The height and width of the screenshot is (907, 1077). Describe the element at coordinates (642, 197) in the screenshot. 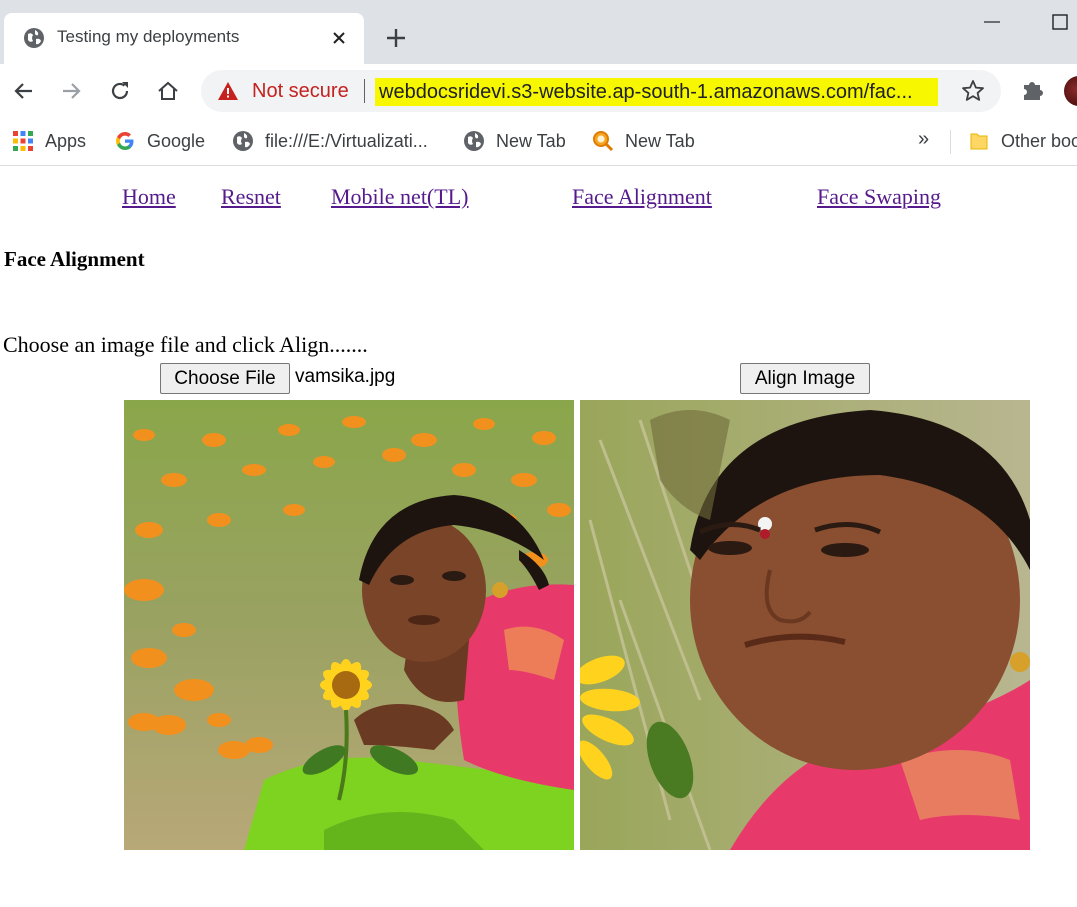

I see `nav-link-face-alignment: Face Alignment` at that location.